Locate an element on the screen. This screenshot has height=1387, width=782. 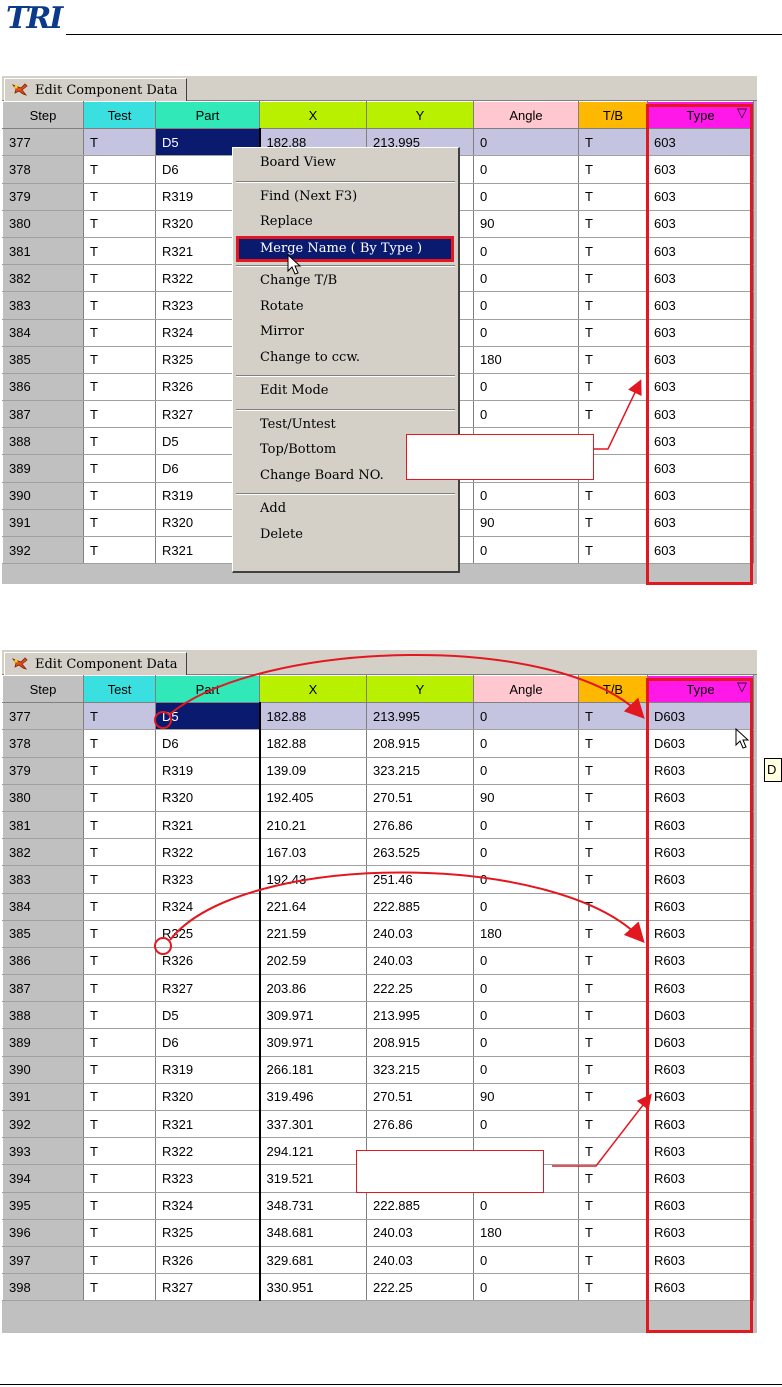
part-circle-d5 is located at coordinates (163, 720).